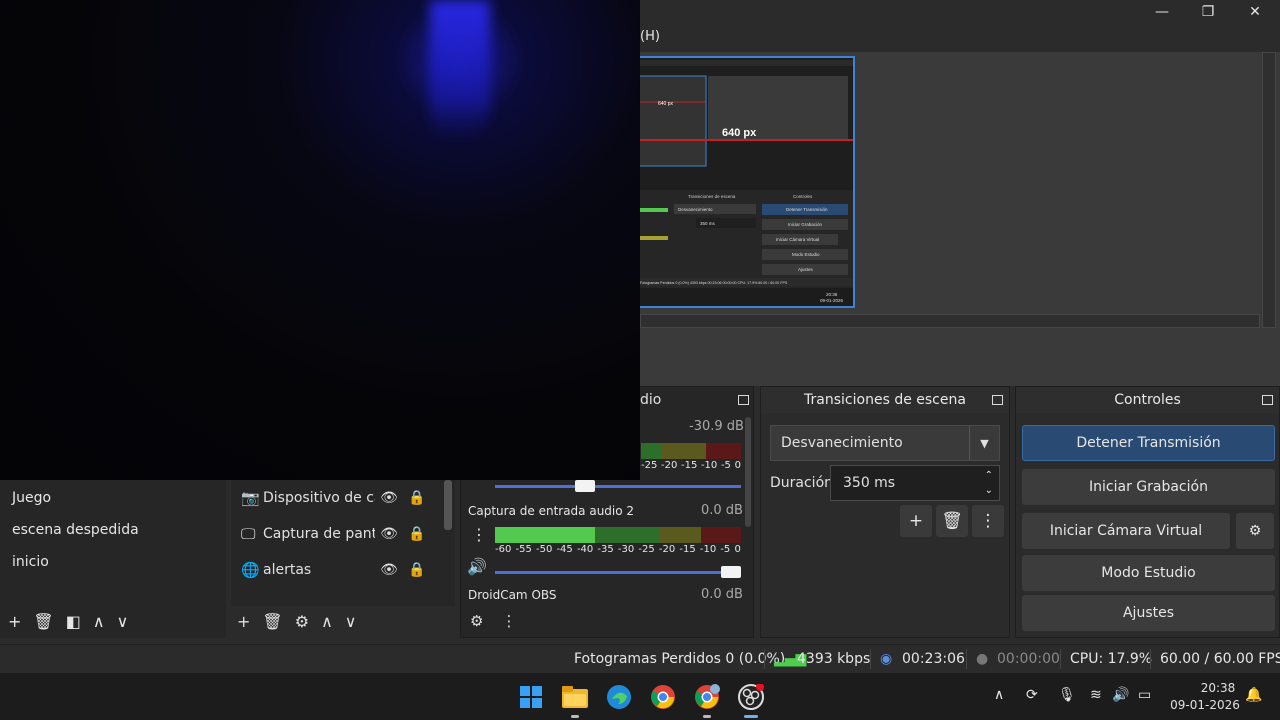  Describe the element at coordinates (113, 498) in the screenshot. I see `scene-item: Juego` at that location.